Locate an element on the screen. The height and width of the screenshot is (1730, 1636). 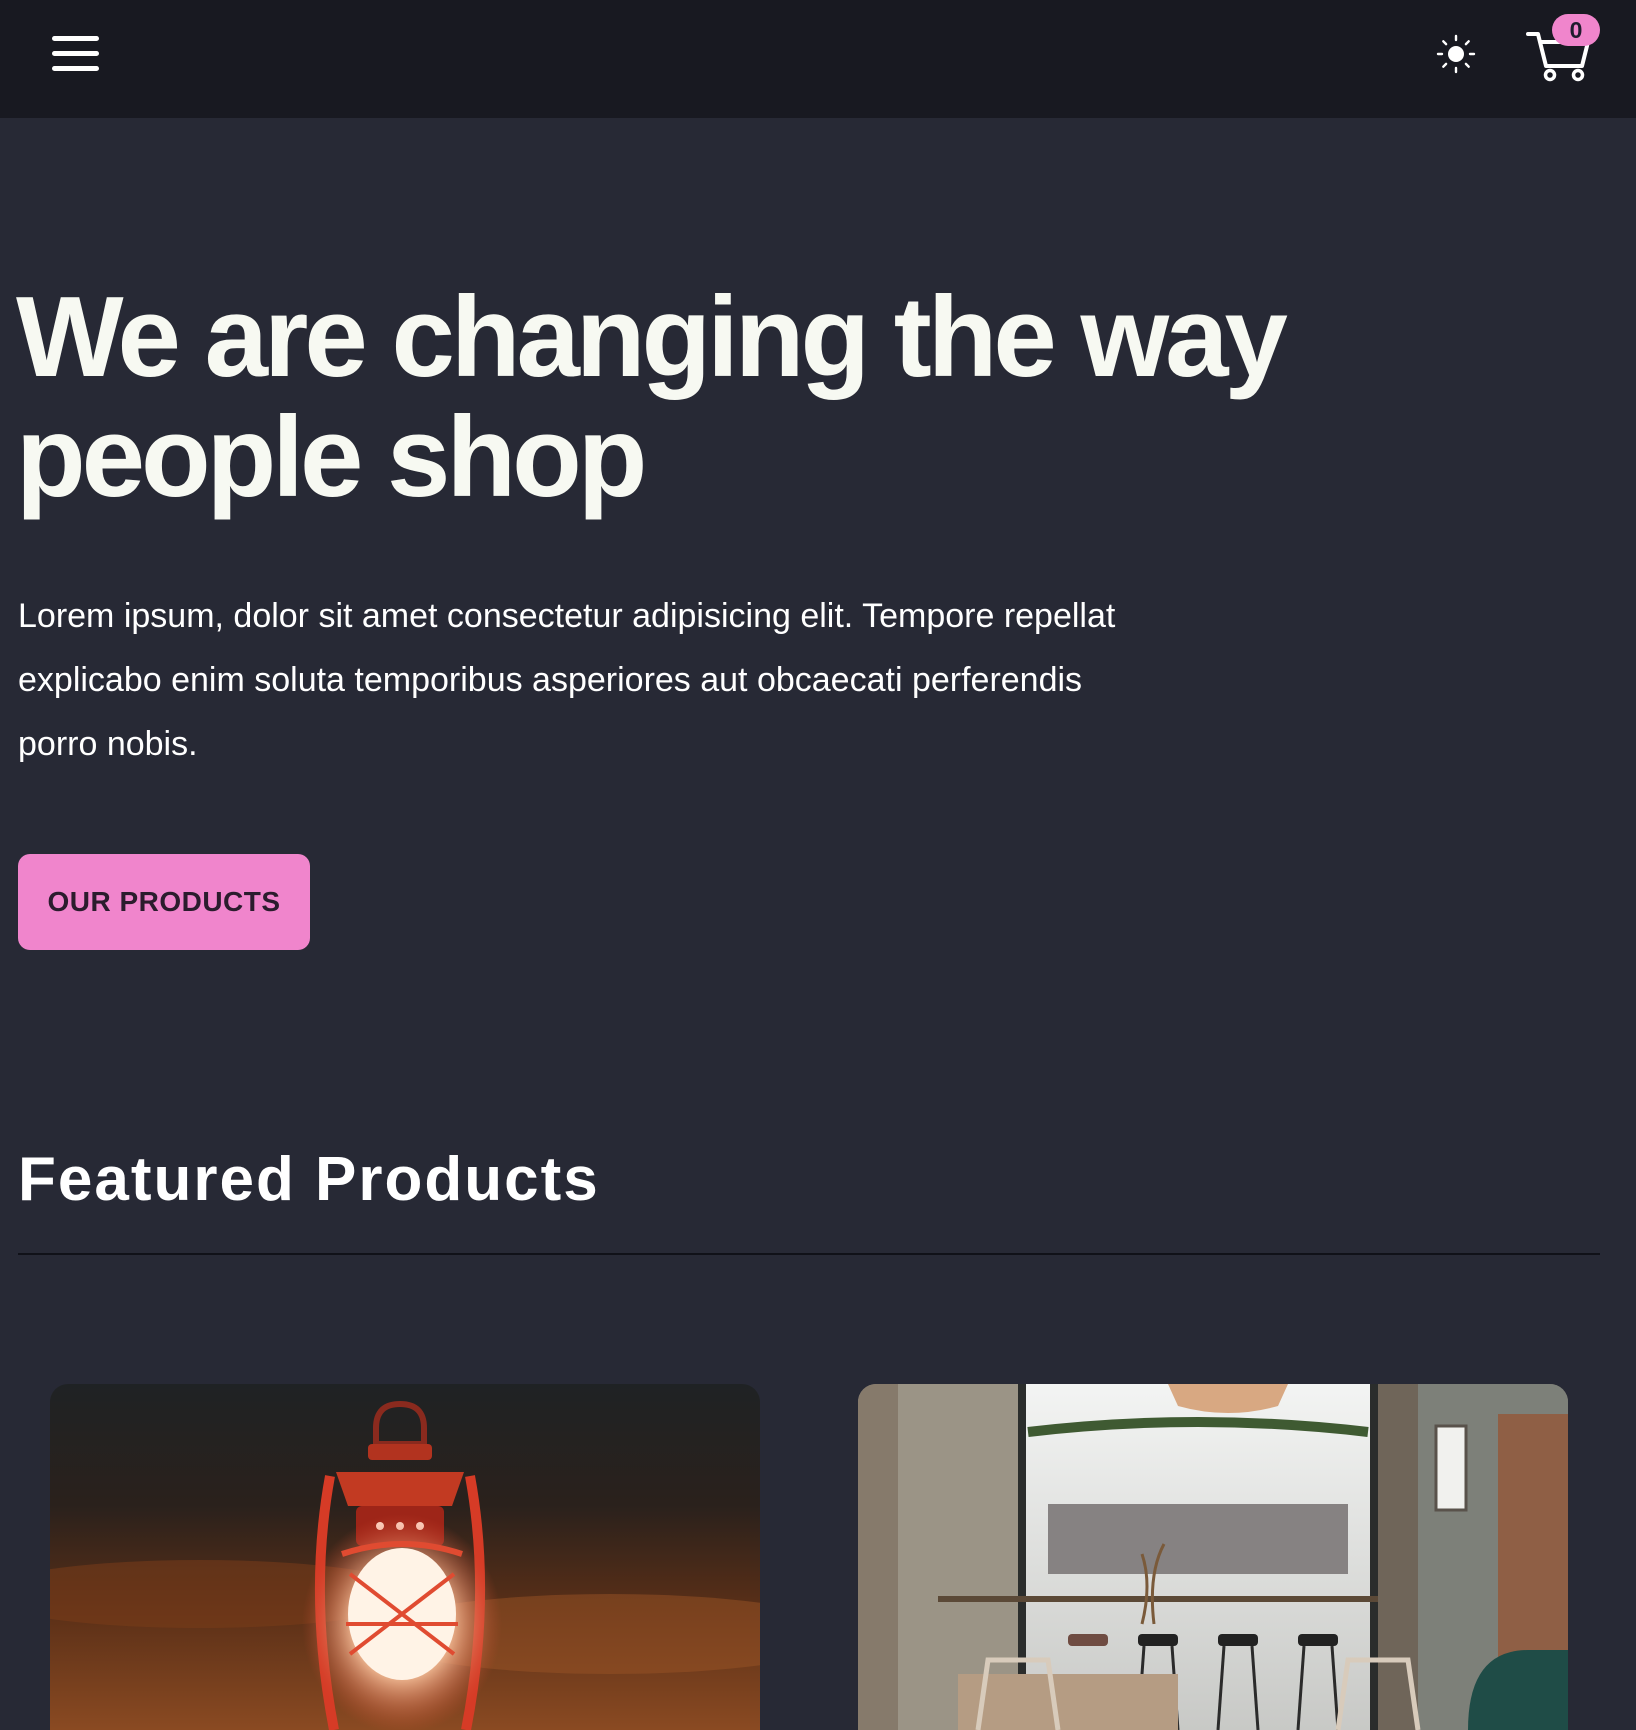
cart-count-badge: 0 is located at coordinates (1576, 30).